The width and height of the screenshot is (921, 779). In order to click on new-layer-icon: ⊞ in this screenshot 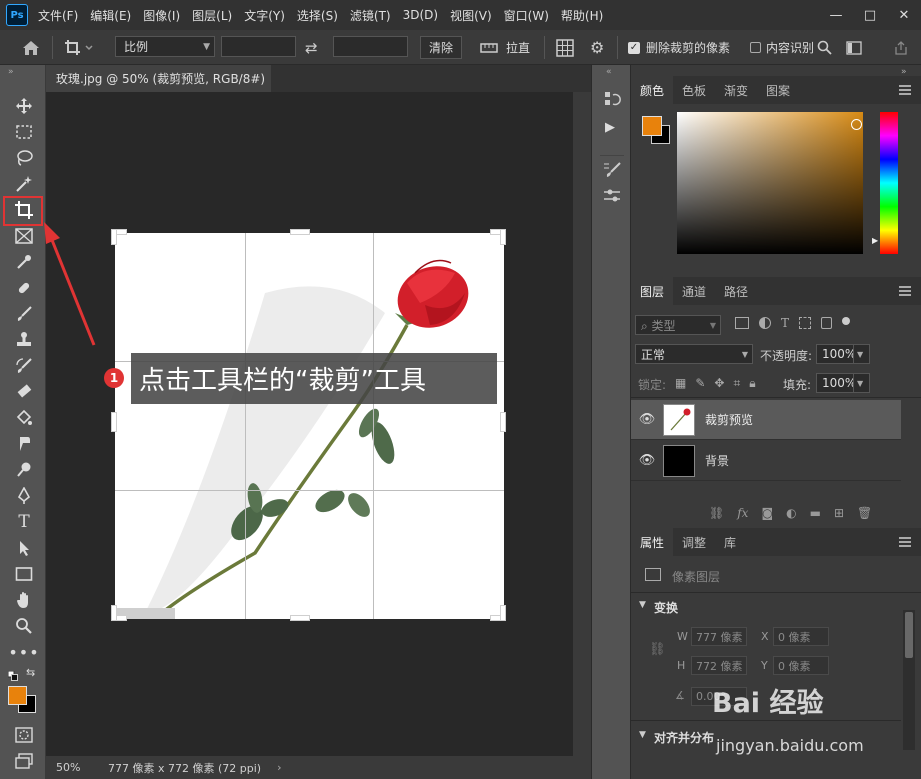, I will do `click(839, 513)`.